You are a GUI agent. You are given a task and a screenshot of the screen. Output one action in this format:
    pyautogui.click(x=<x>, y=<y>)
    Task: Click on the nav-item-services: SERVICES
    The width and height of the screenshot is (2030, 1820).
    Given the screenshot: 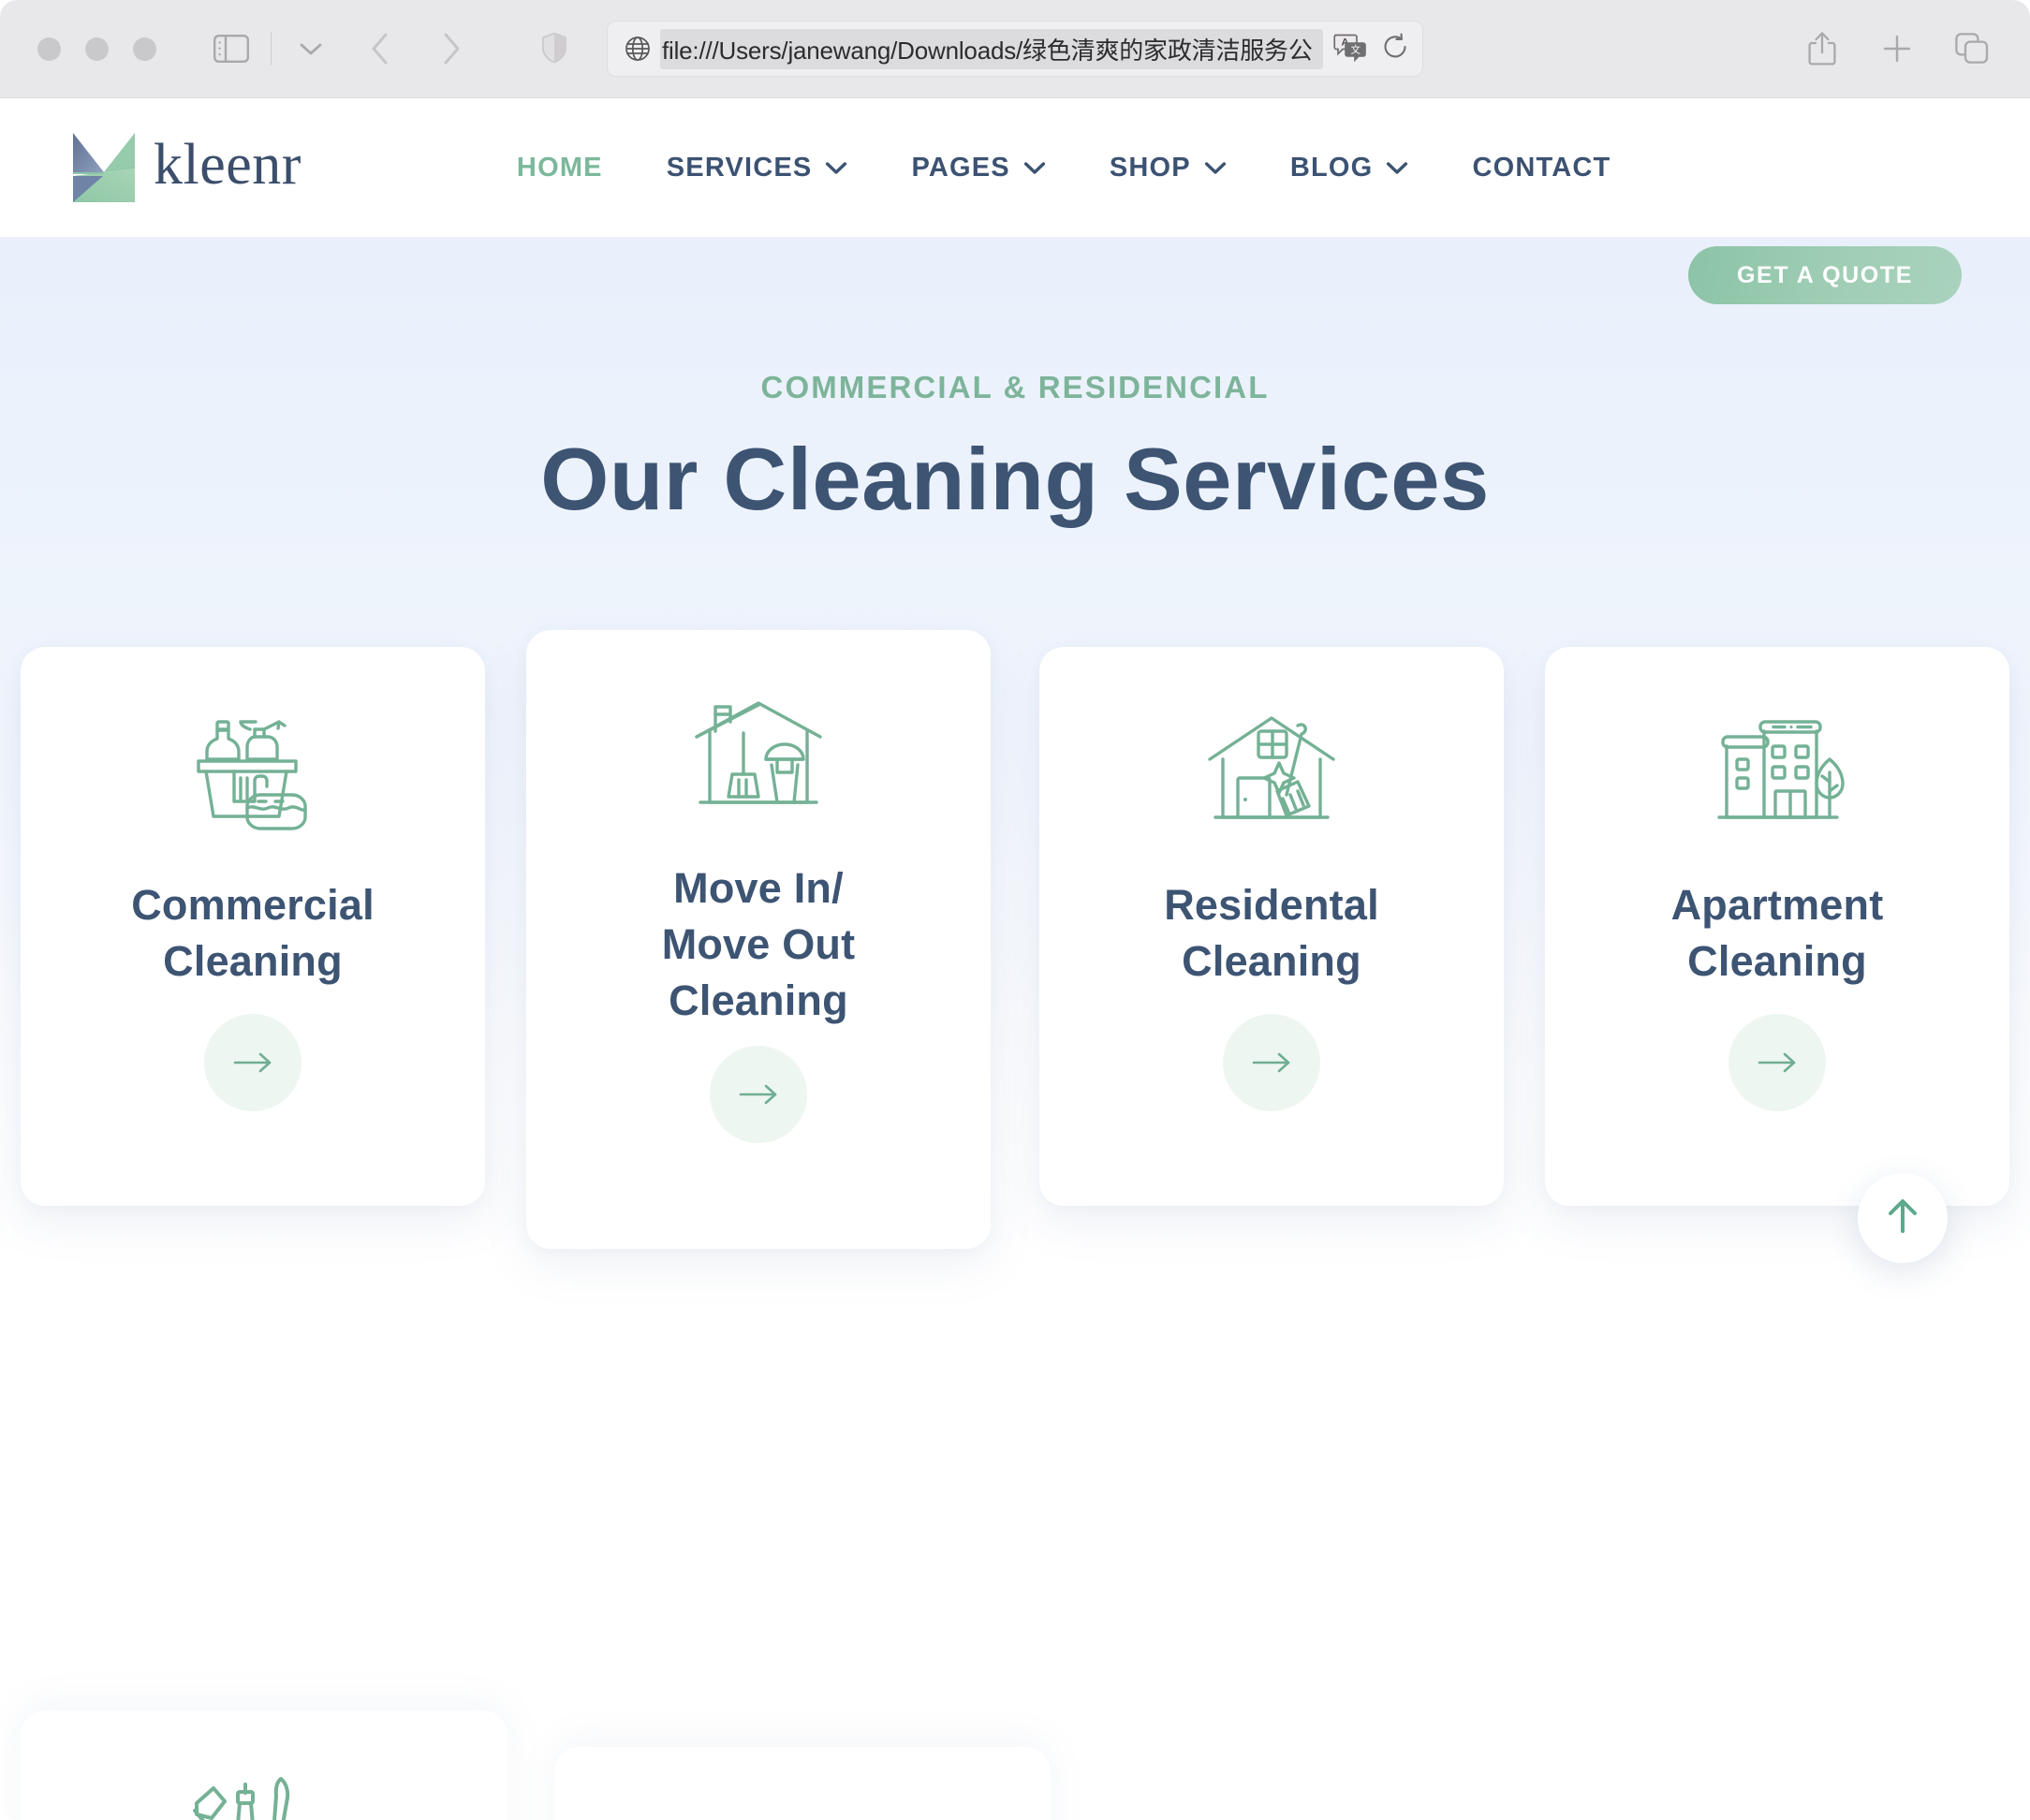 What is the action you would take?
    pyautogui.click(x=758, y=168)
    